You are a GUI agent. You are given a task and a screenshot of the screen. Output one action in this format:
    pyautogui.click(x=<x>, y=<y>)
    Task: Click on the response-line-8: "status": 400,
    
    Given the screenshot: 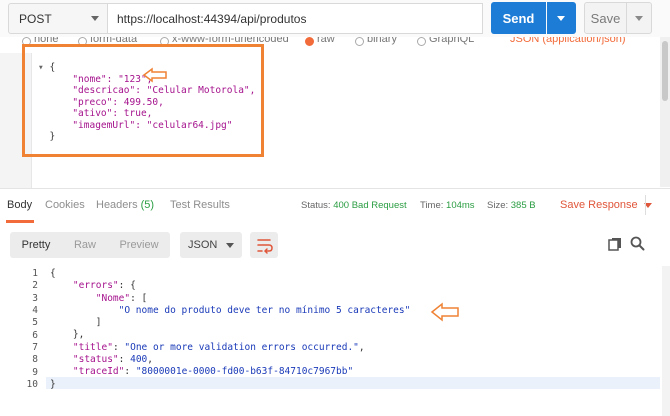 What is the action you would take?
    pyautogui.click(x=113, y=360)
    